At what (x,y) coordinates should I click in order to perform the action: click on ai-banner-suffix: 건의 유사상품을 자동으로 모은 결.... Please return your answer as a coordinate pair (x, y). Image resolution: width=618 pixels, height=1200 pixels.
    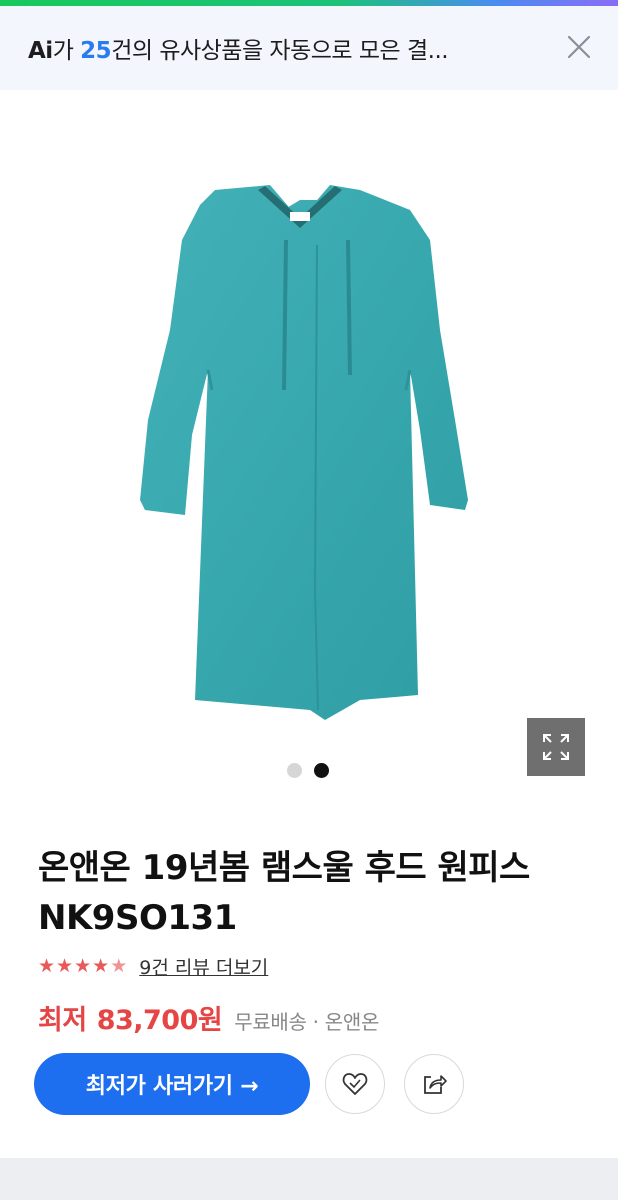
    Looking at the image, I should click on (280, 51).